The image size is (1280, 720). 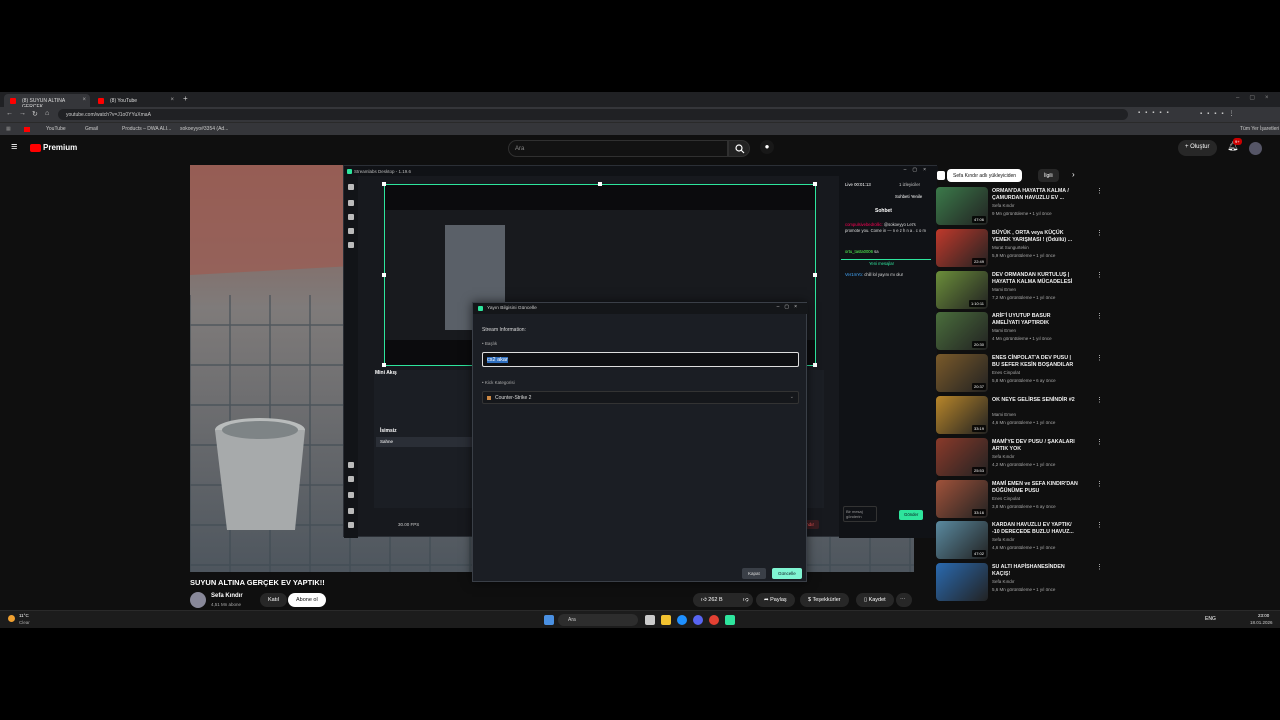 I want to click on forward-icon: →, so click(x=22, y=113).